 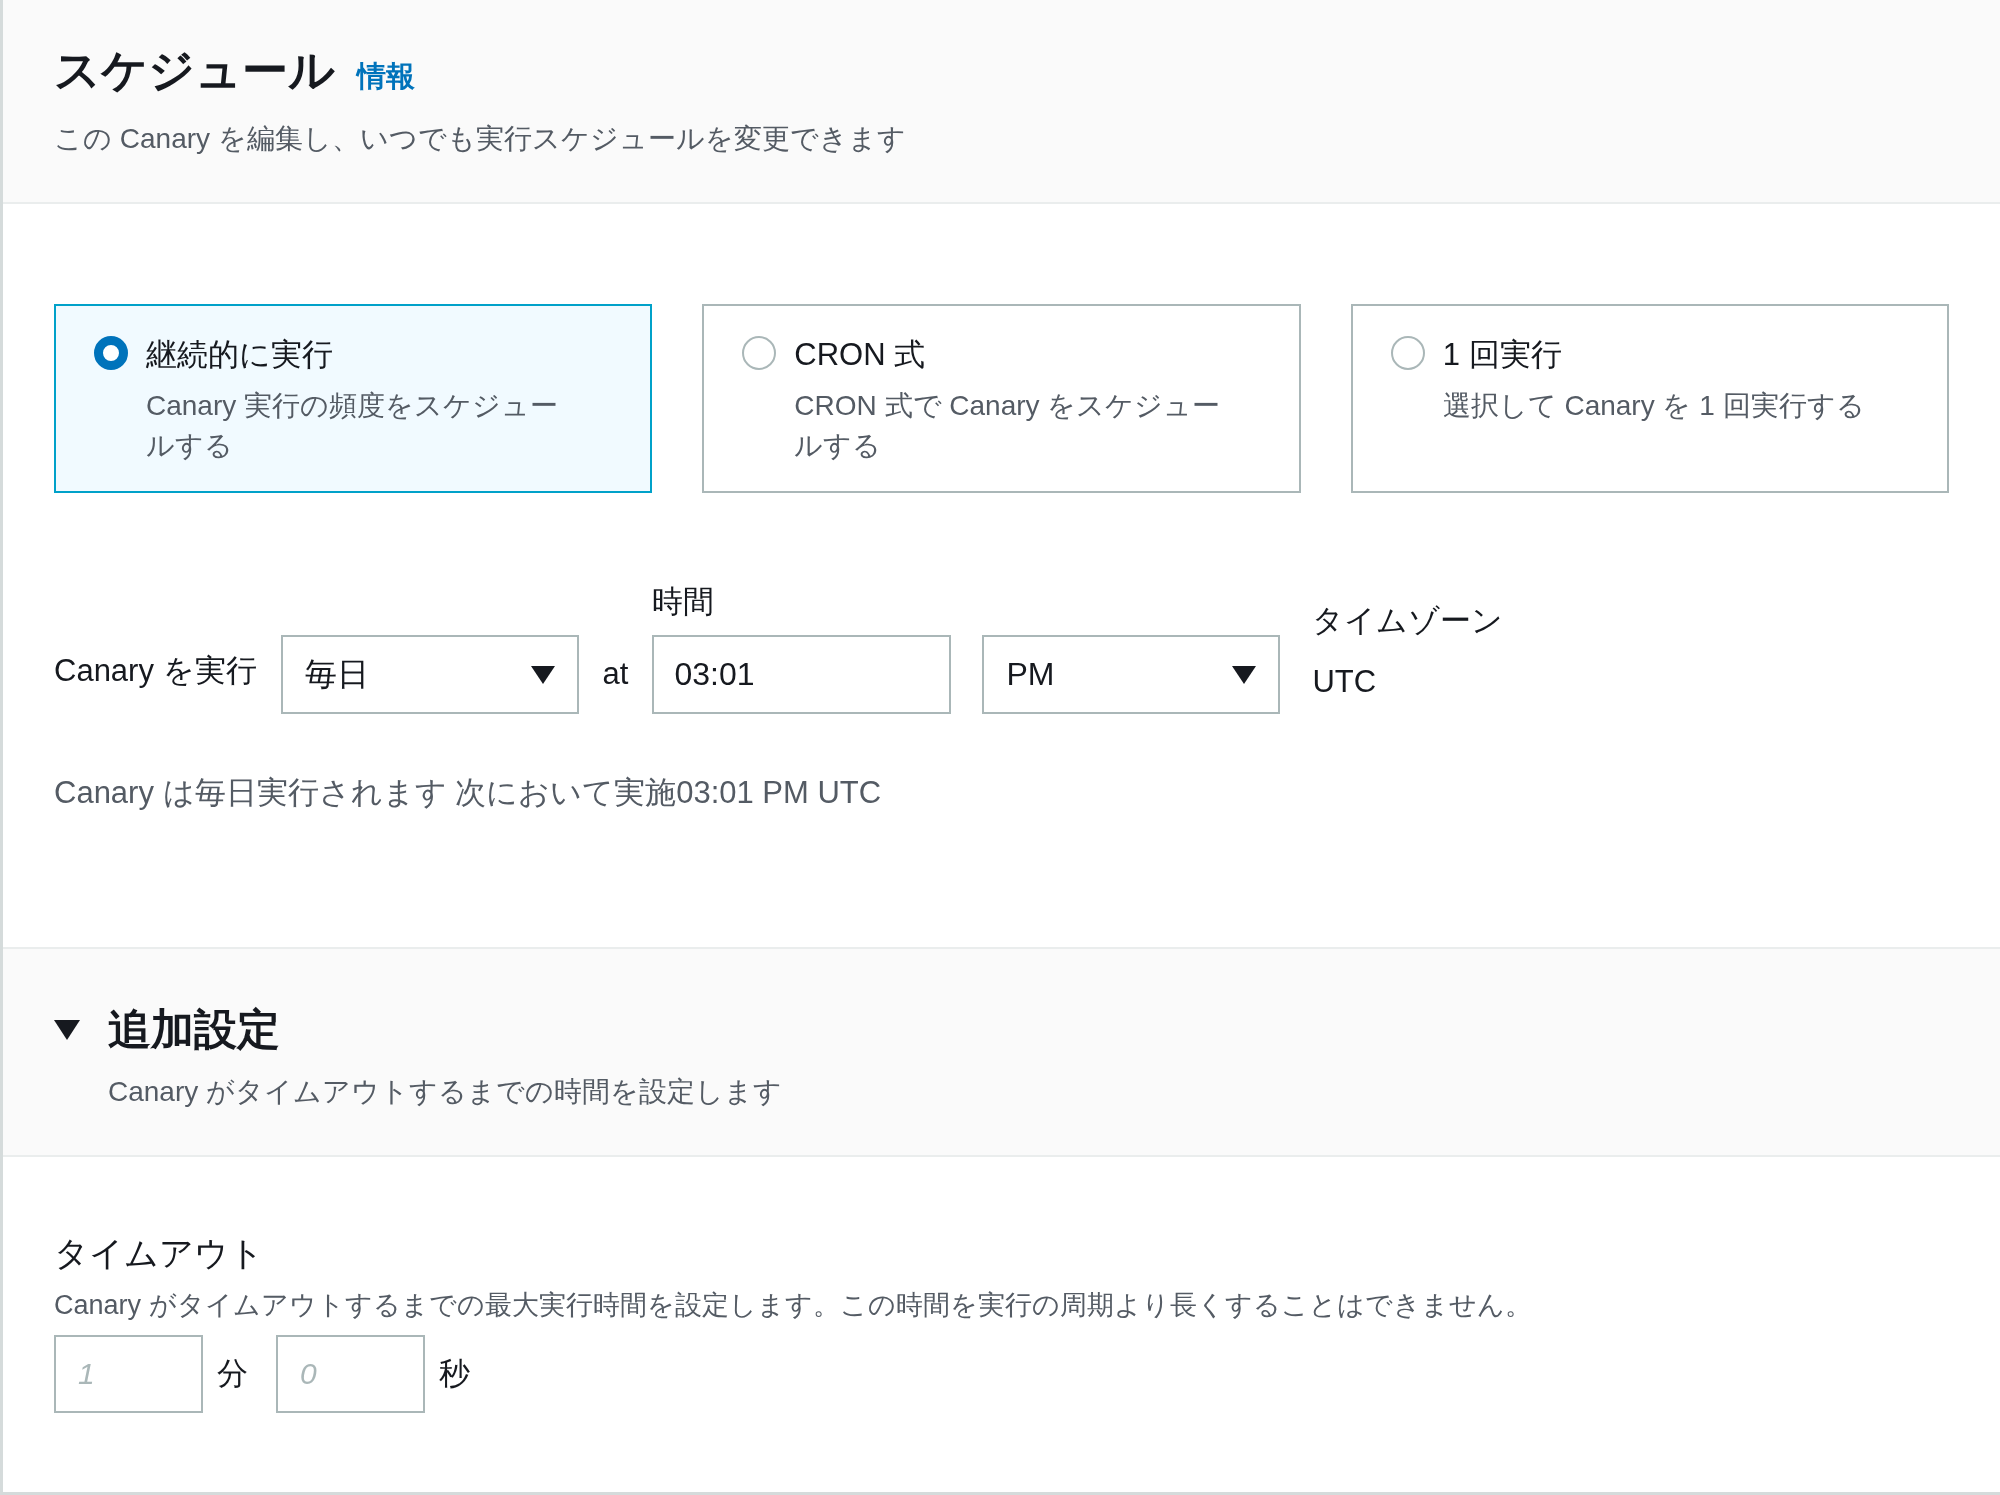 What do you see at coordinates (1502, 355) in the screenshot?
I see `option-title: 1 回実行` at bounding box center [1502, 355].